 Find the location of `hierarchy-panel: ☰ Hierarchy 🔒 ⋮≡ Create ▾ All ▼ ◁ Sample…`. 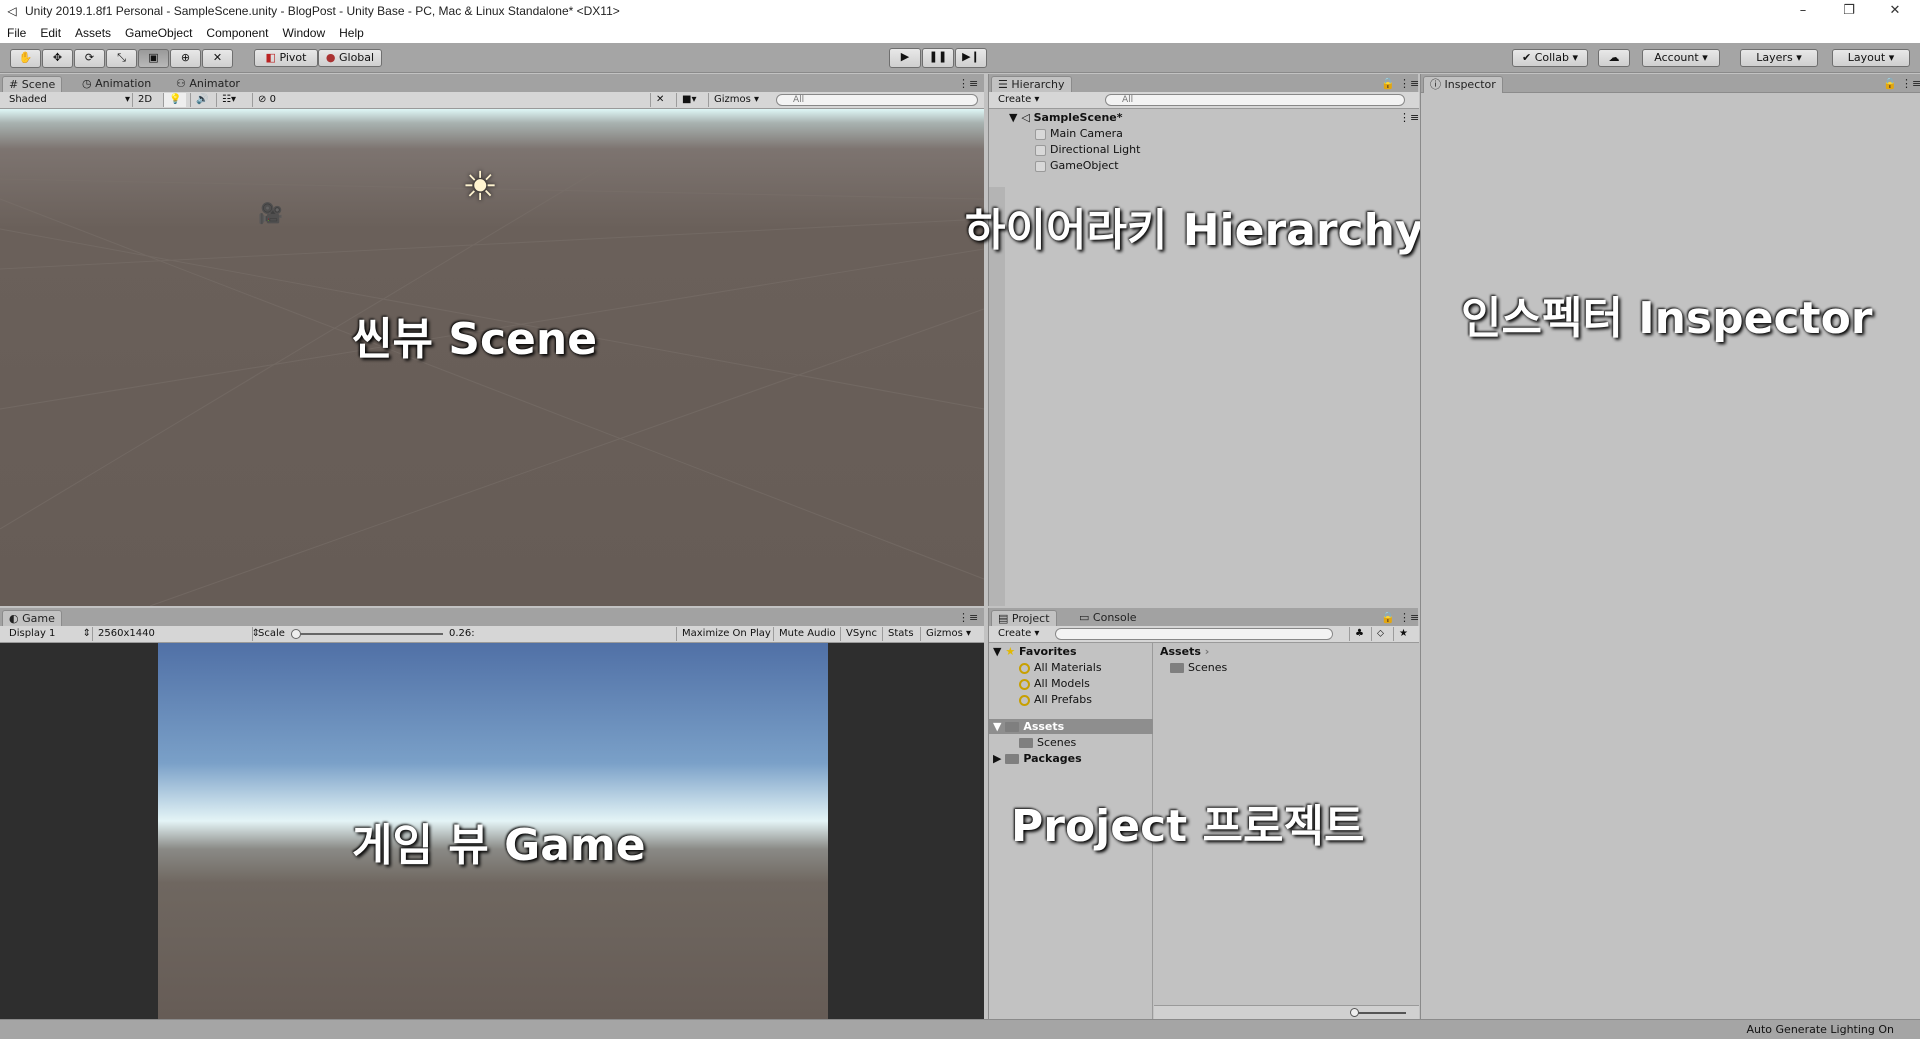

hierarchy-panel: ☰ Hierarchy 🔒 ⋮≡ Create ▾ All ▼ ◁ Sample… is located at coordinates (1194, 340).